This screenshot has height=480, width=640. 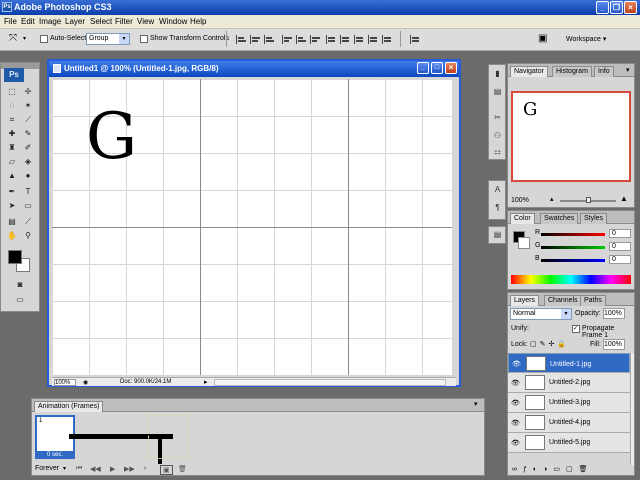 I want to click on lasso-icon: ◌, so click(x=12, y=105).